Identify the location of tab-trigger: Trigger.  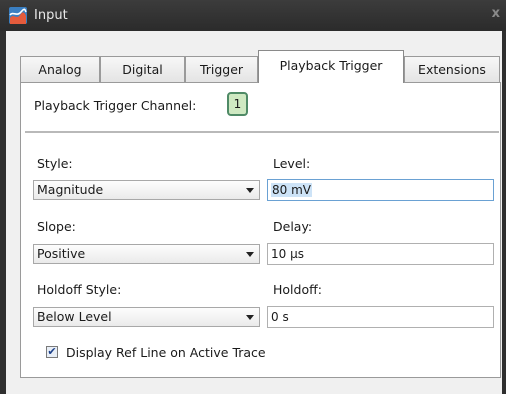
(221, 69).